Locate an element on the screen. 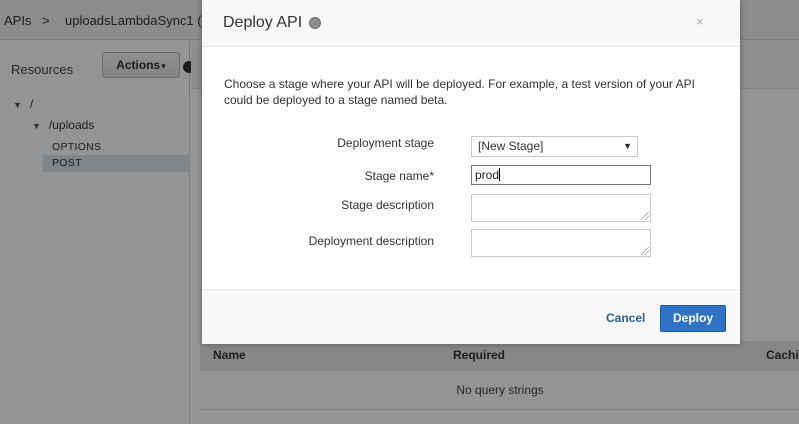  stage-description-label: Stage description is located at coordinates (387, 205).